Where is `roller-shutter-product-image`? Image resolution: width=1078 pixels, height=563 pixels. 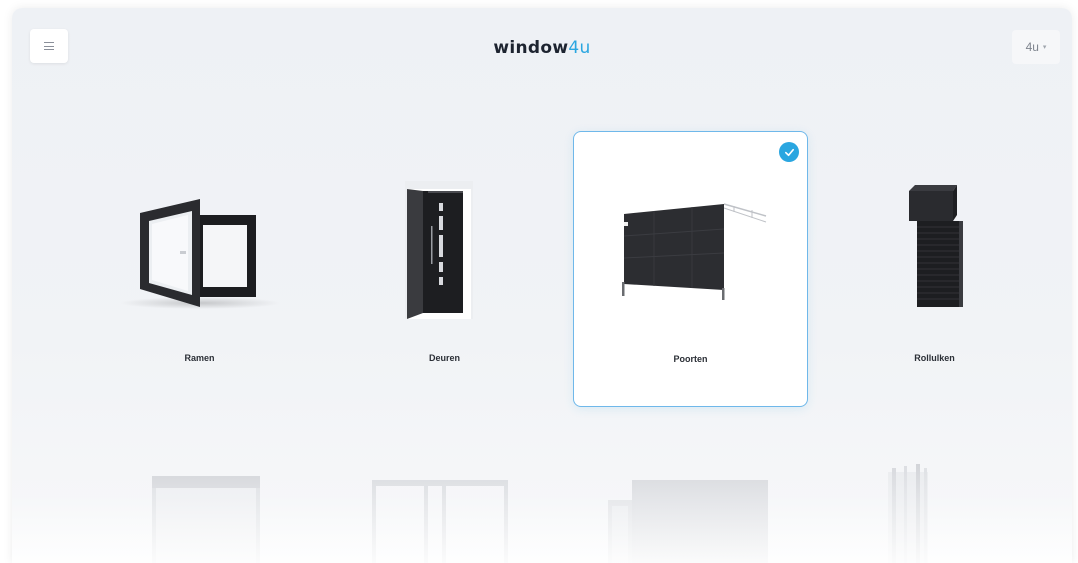 roller-shutter-product-image is located at coordinates (936, 246).